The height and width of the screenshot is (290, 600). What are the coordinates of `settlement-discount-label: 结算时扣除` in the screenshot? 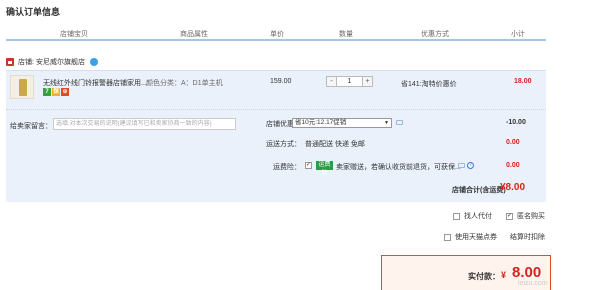 It's located at (527, 237).